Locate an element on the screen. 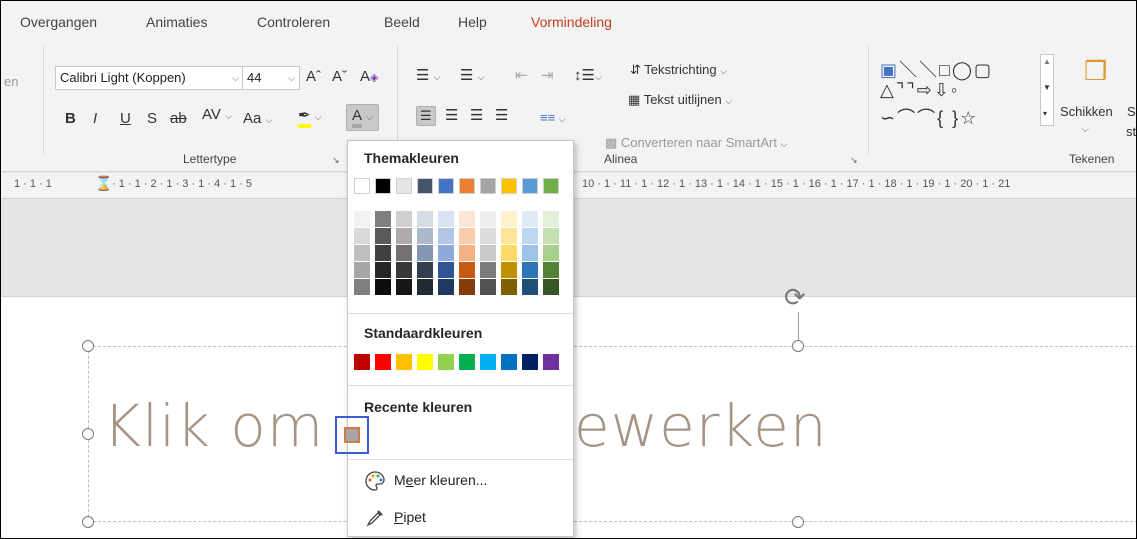  shadow-button: S is located at coordinates (152, 118).